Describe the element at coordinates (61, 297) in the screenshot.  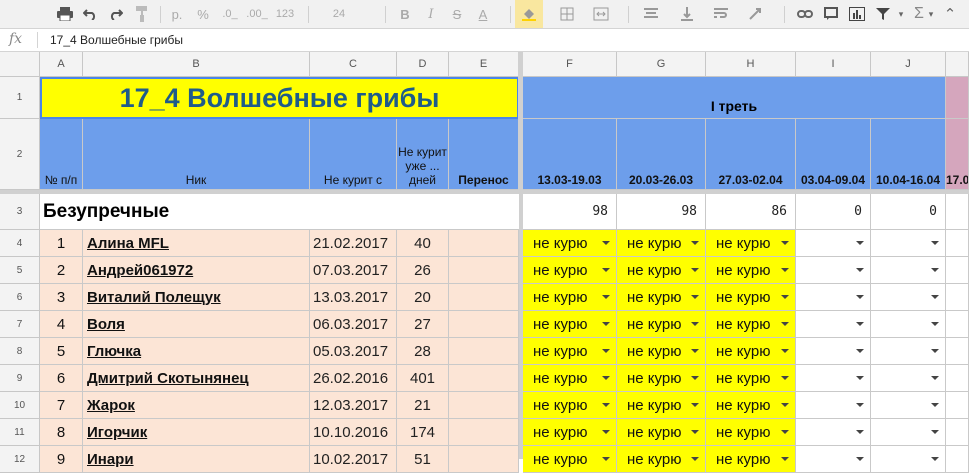
I see `participant-number: 3` at that location.